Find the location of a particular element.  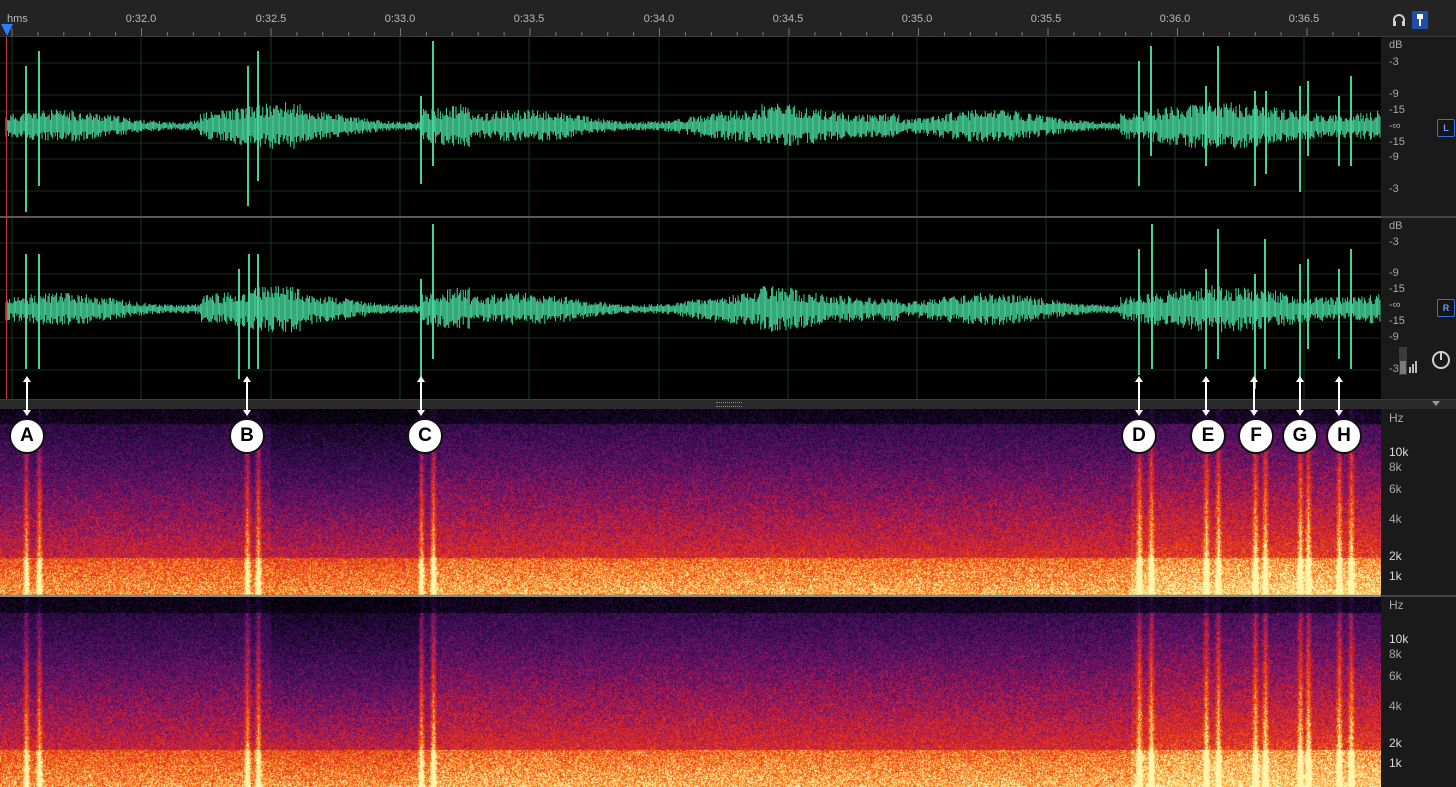

collapse-arrow-icon is located at coordinates (1436, 403).